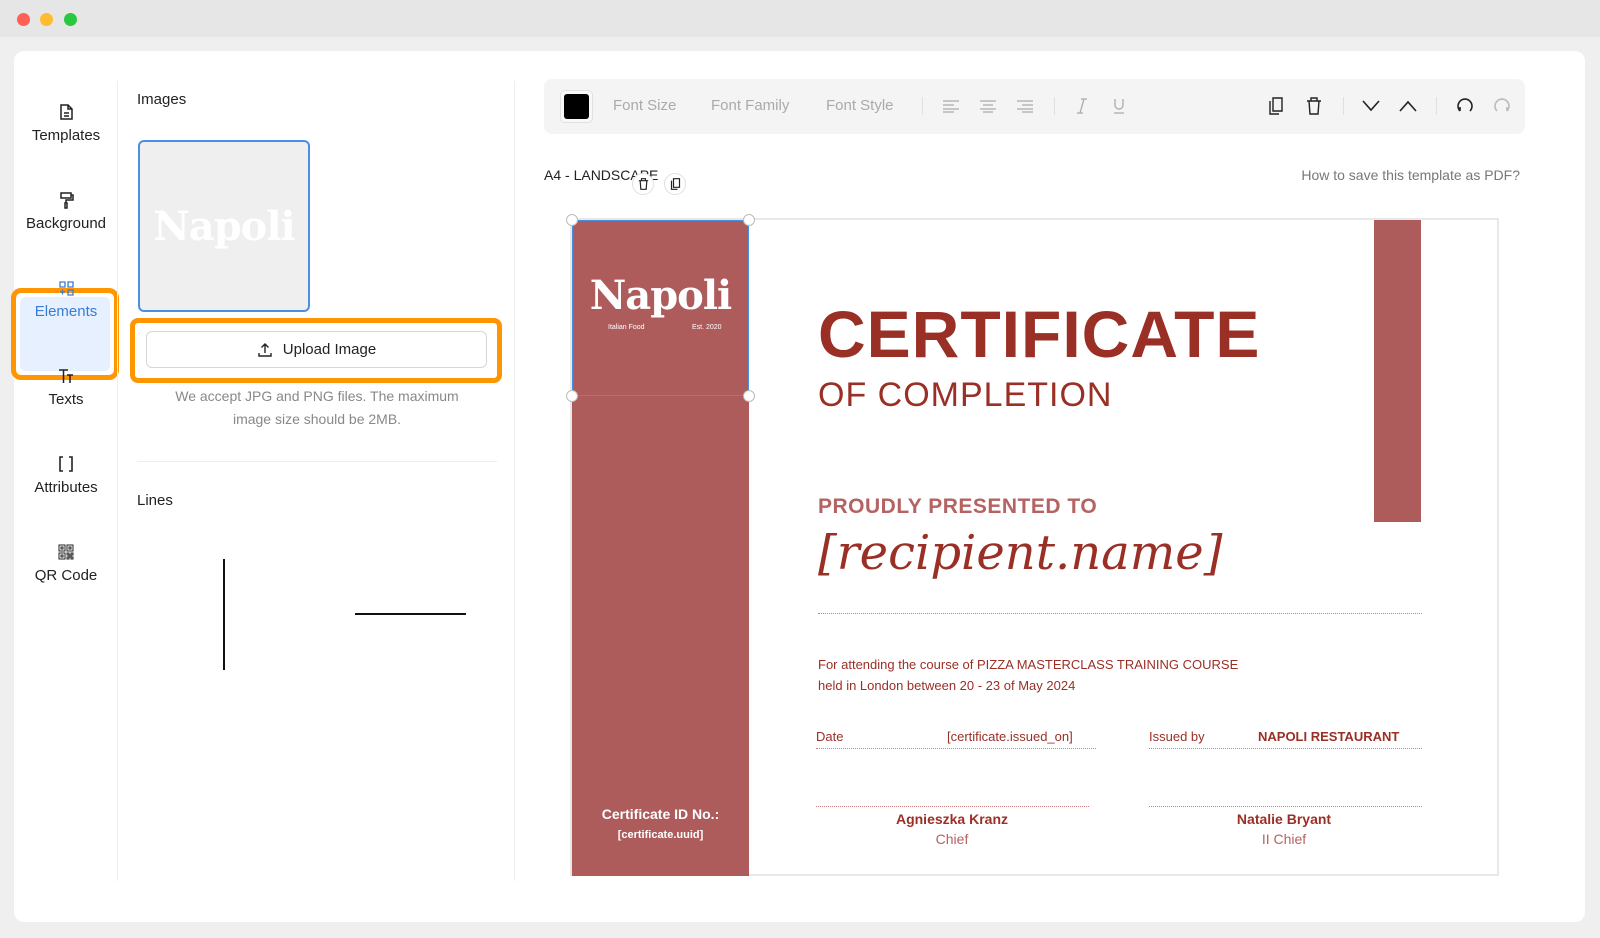  Describe the element at coordinates (66, 575) in the screenshot. I see `nav-label-qr-code: QR Code` at that location.